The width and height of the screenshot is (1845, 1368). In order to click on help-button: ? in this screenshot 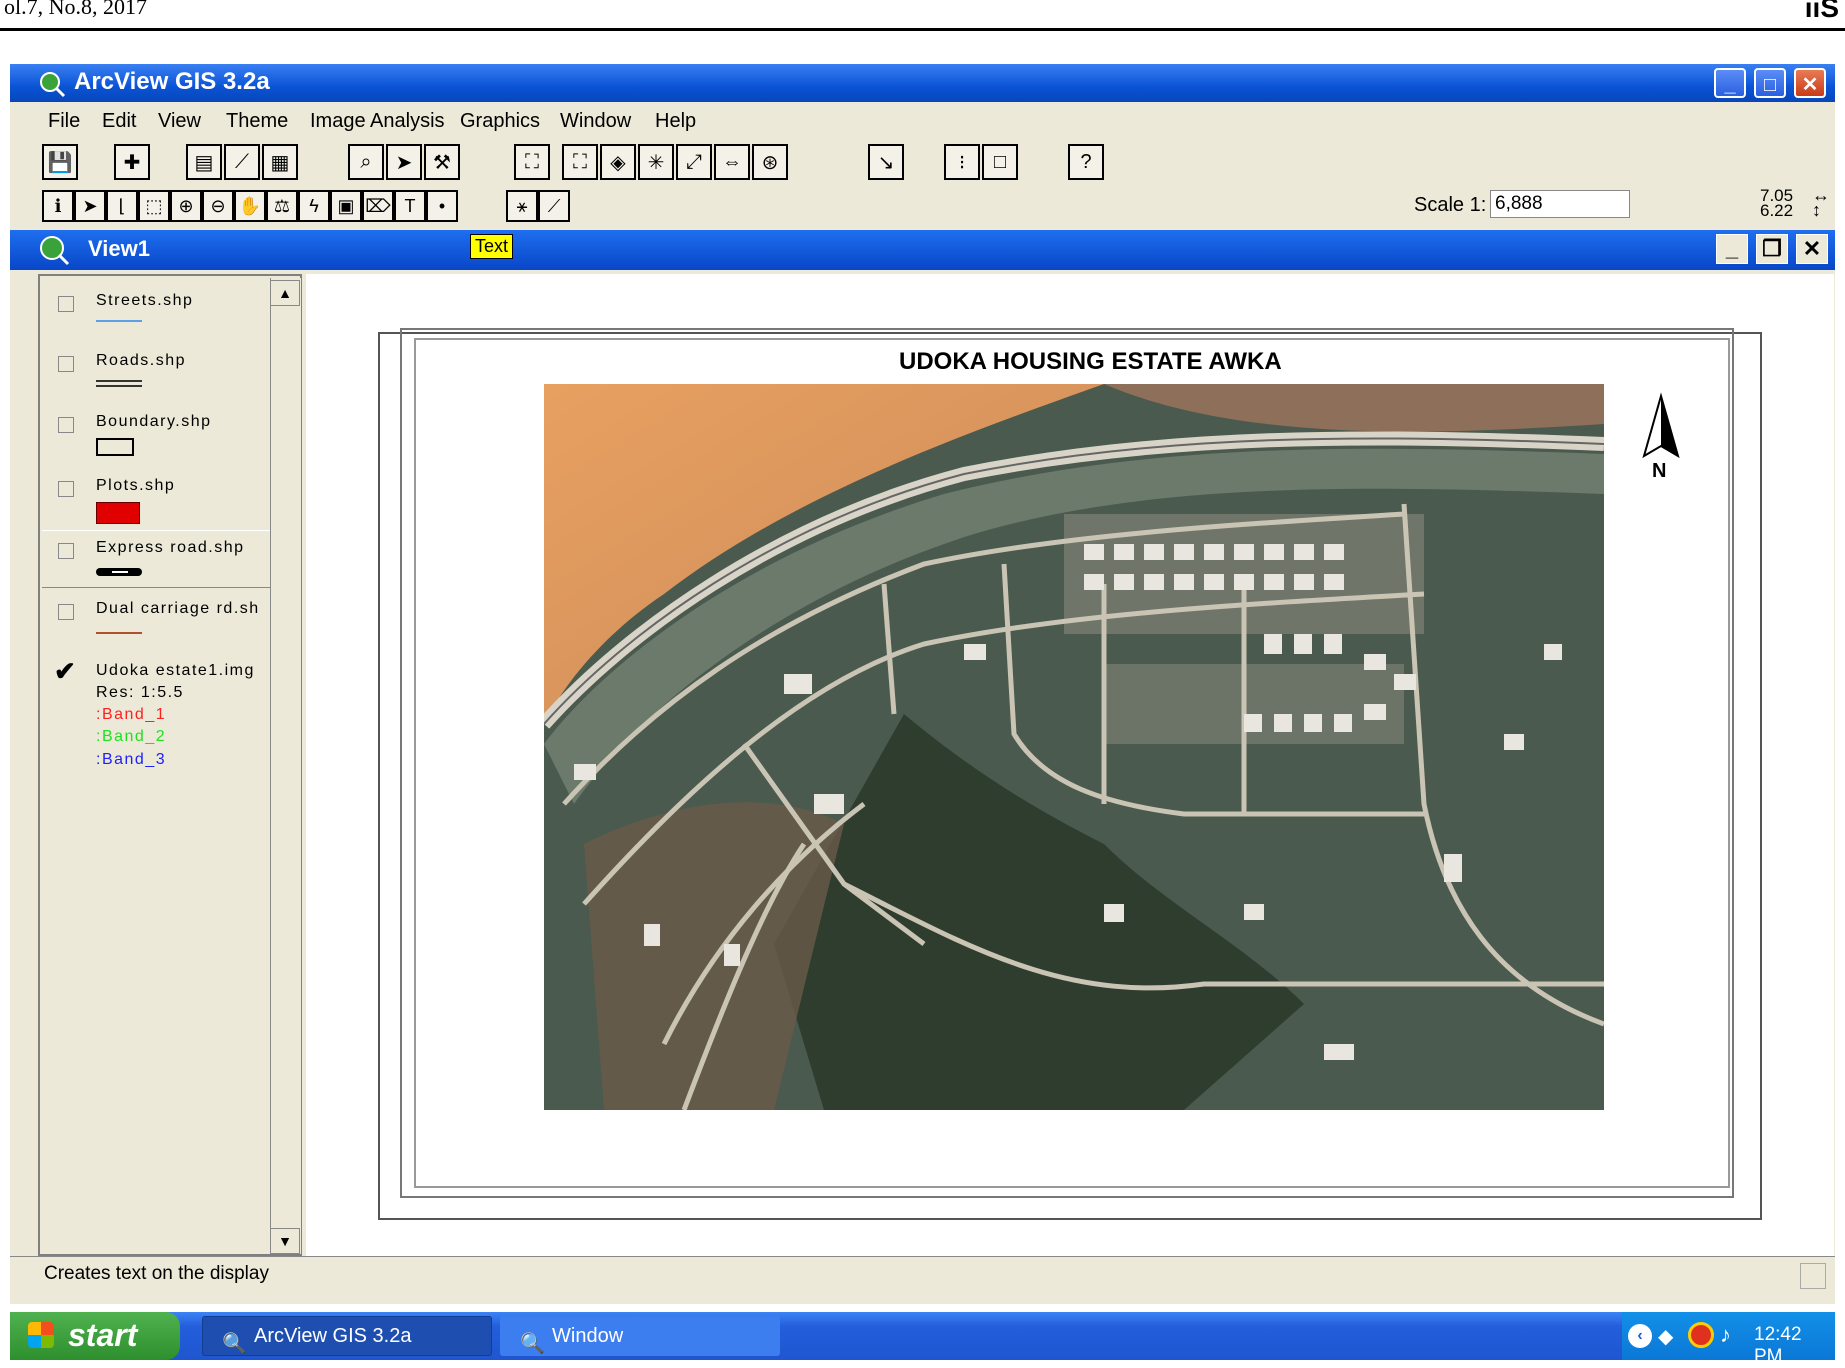, I will do `click(1086, 162)`.